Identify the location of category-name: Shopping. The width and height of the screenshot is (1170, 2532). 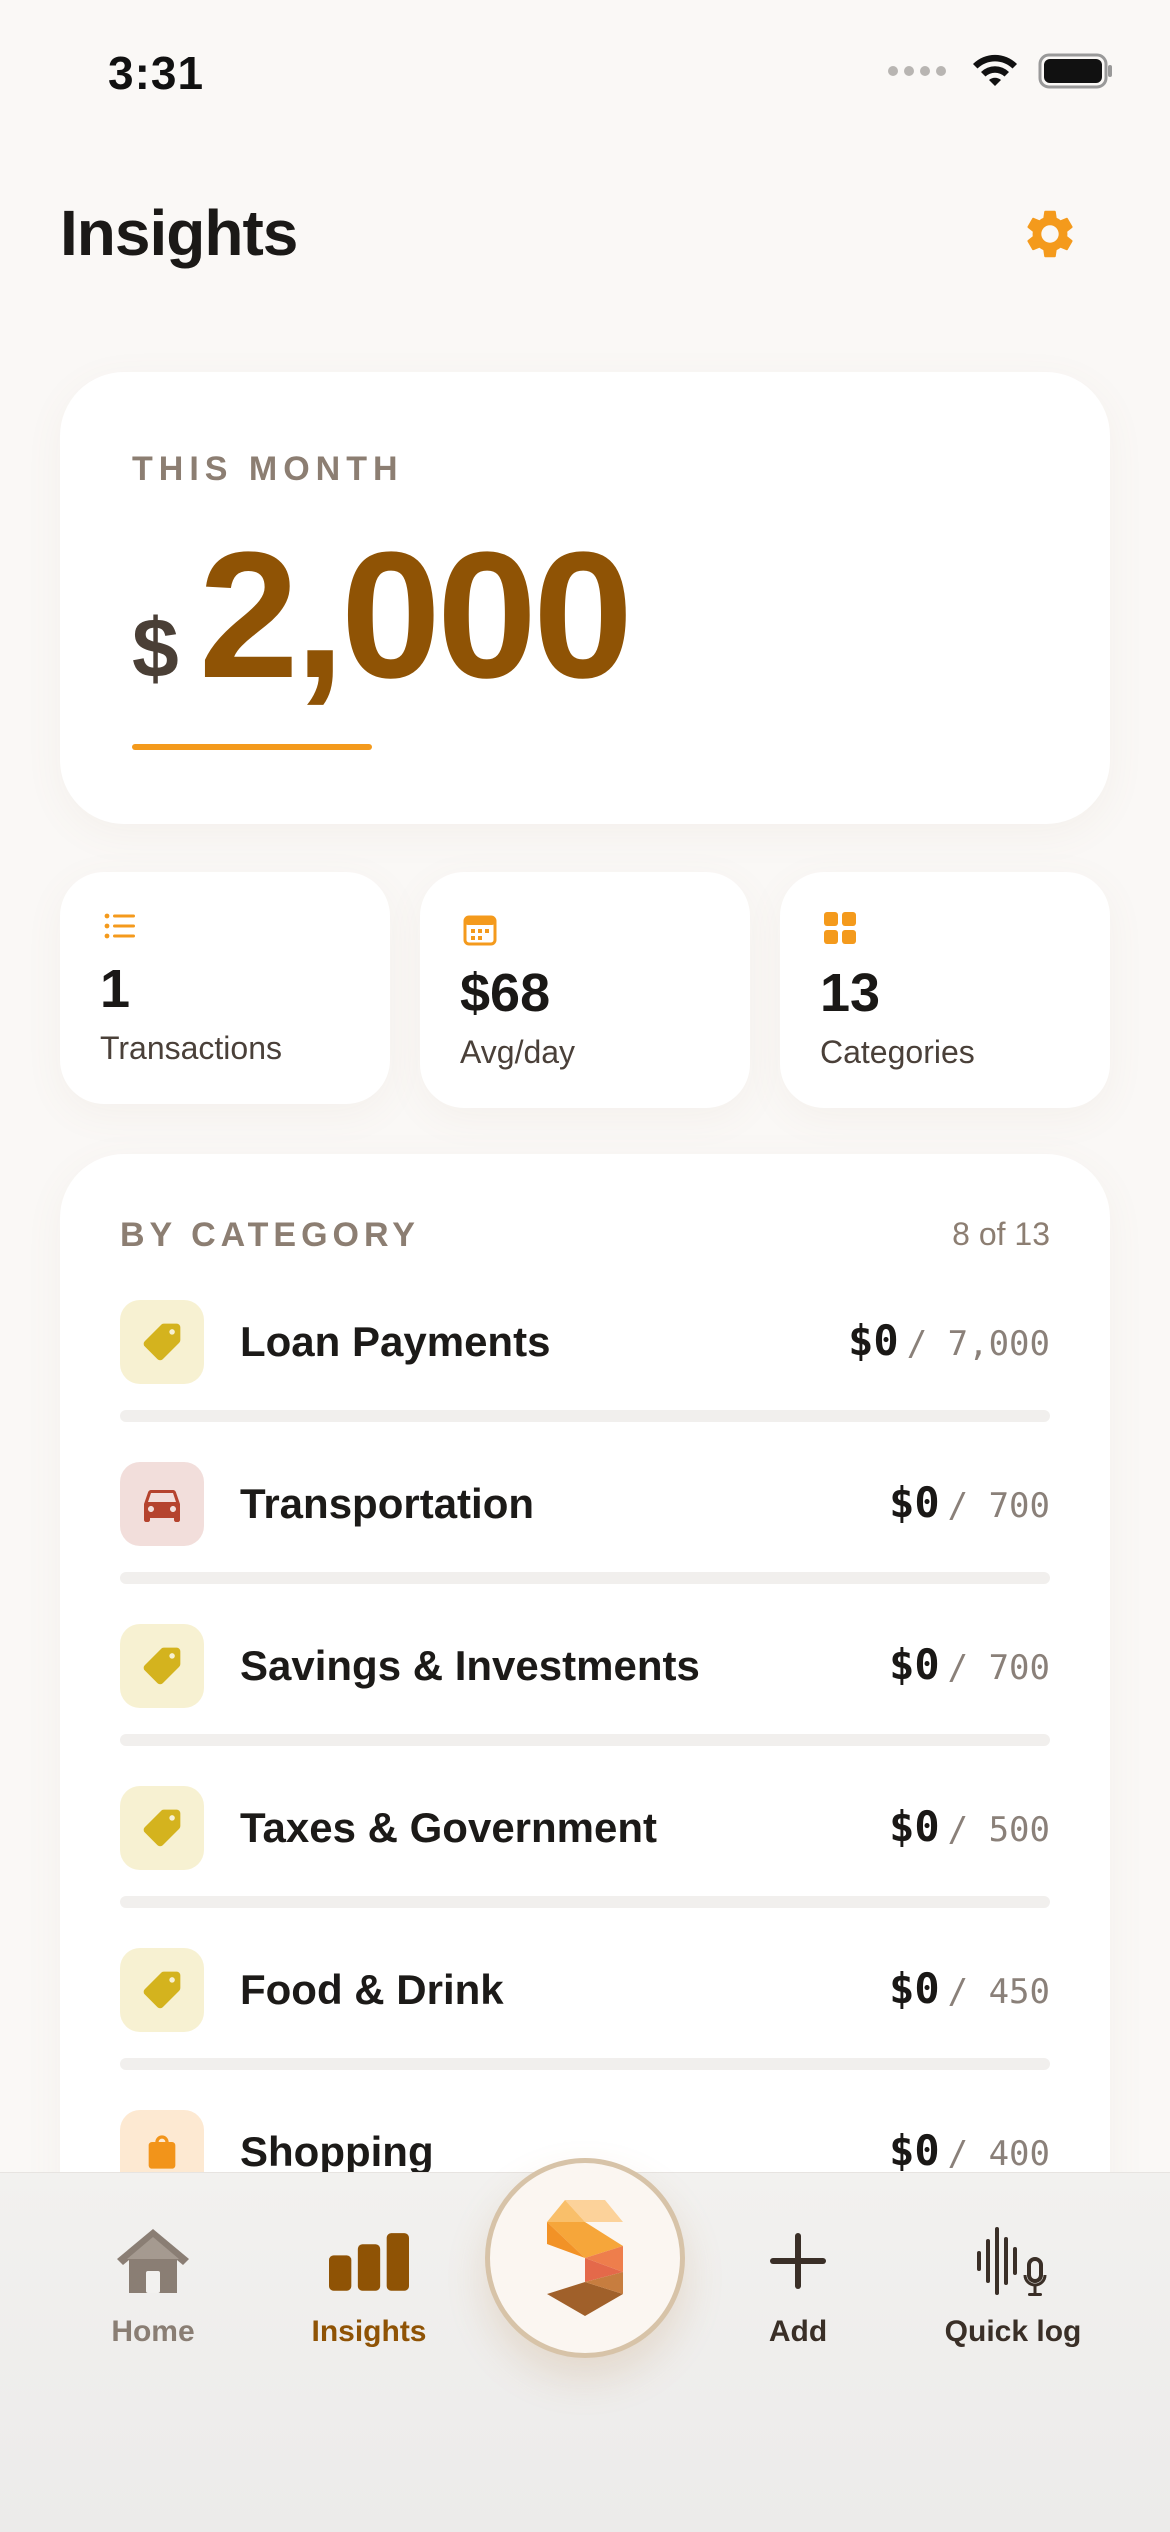
(337, 2151).